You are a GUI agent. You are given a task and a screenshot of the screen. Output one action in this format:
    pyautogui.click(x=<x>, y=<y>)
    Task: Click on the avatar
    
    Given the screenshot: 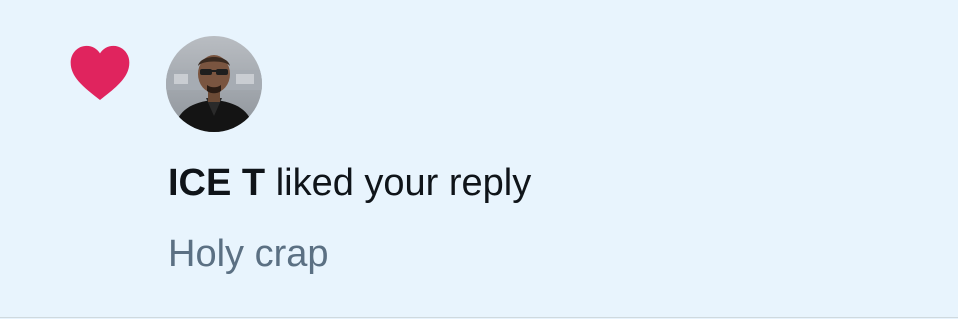 What is the action you would take?
    pyautogui.click(x=214, y=84)
    